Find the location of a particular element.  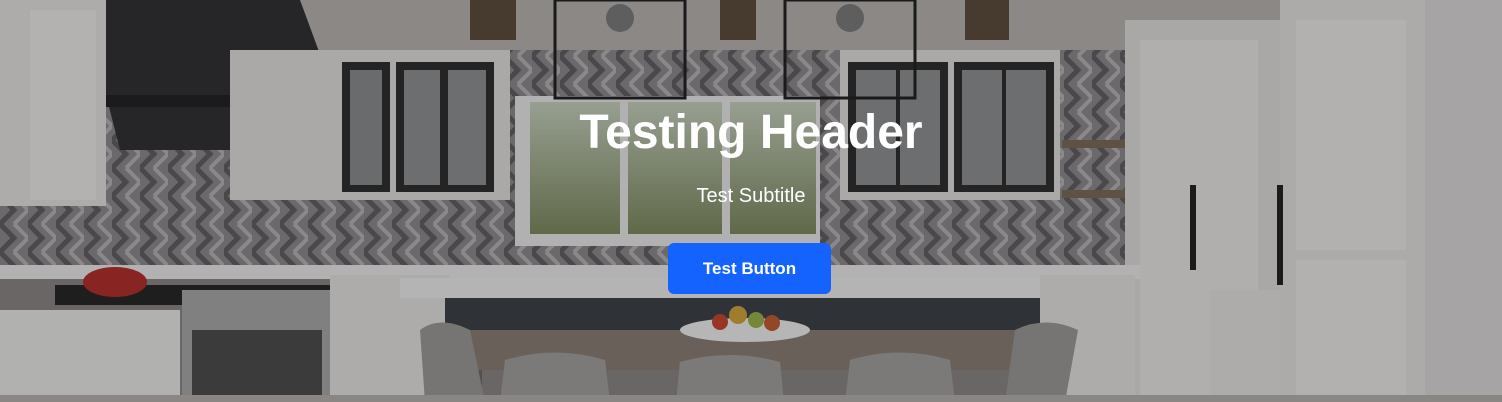

hero-title: Testing Header is located at coordinates (751, 132).